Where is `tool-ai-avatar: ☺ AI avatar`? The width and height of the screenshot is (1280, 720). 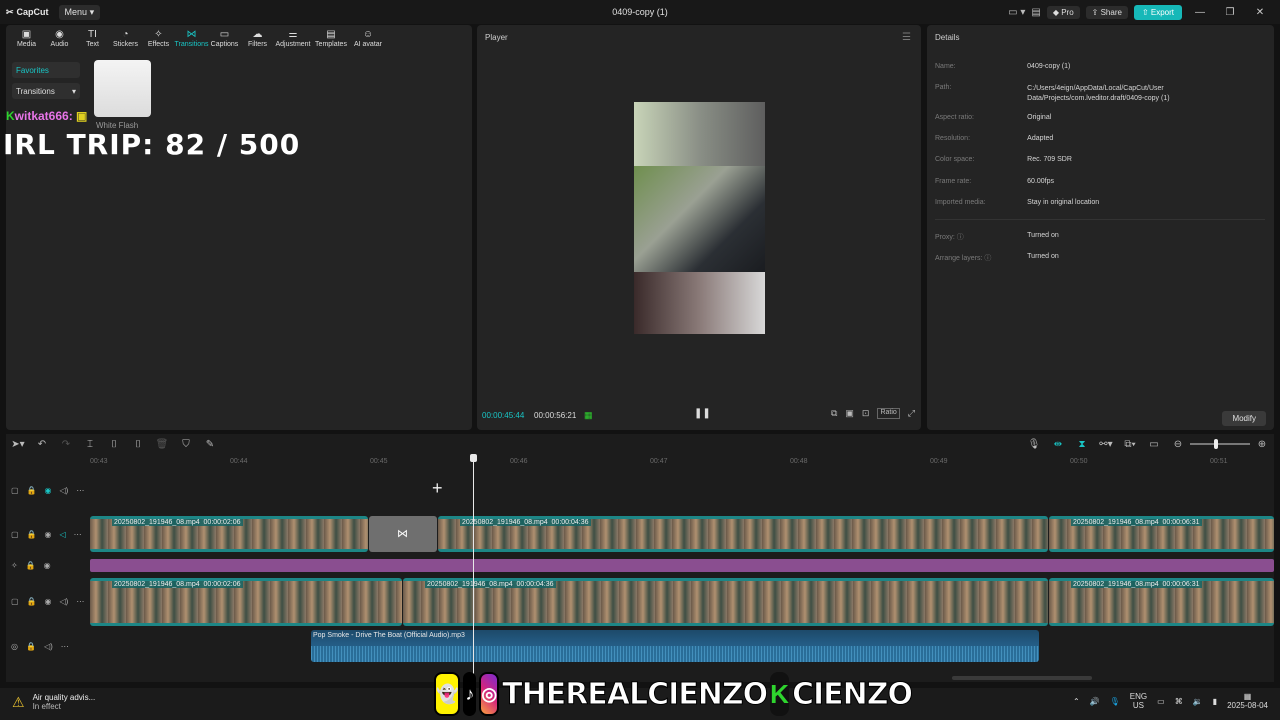 tool-ai-avatar: ☺ AI avatar is located at coordinates (368, 39).